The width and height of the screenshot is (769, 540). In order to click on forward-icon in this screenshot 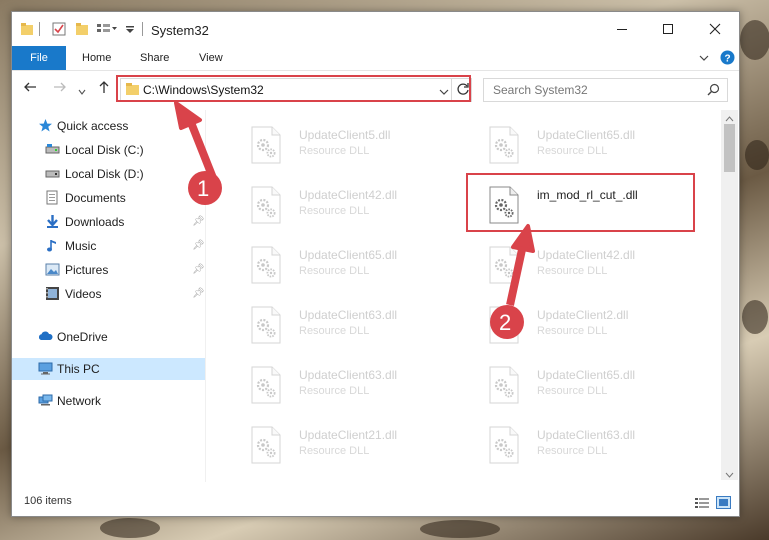, I will do `click(60, 89)`.